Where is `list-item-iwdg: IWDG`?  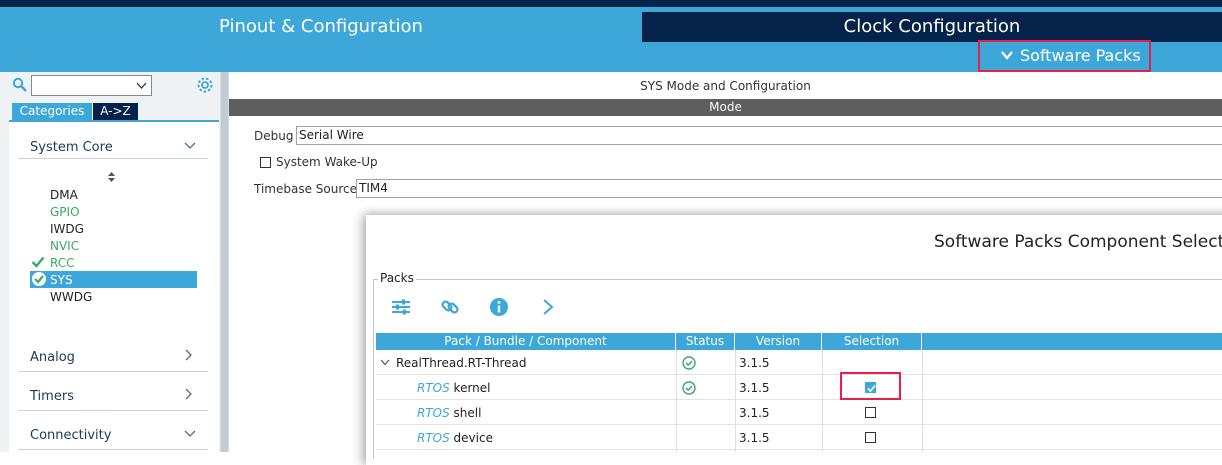
list-item-iwdg: IWDG is located at coordinates (67, 229).